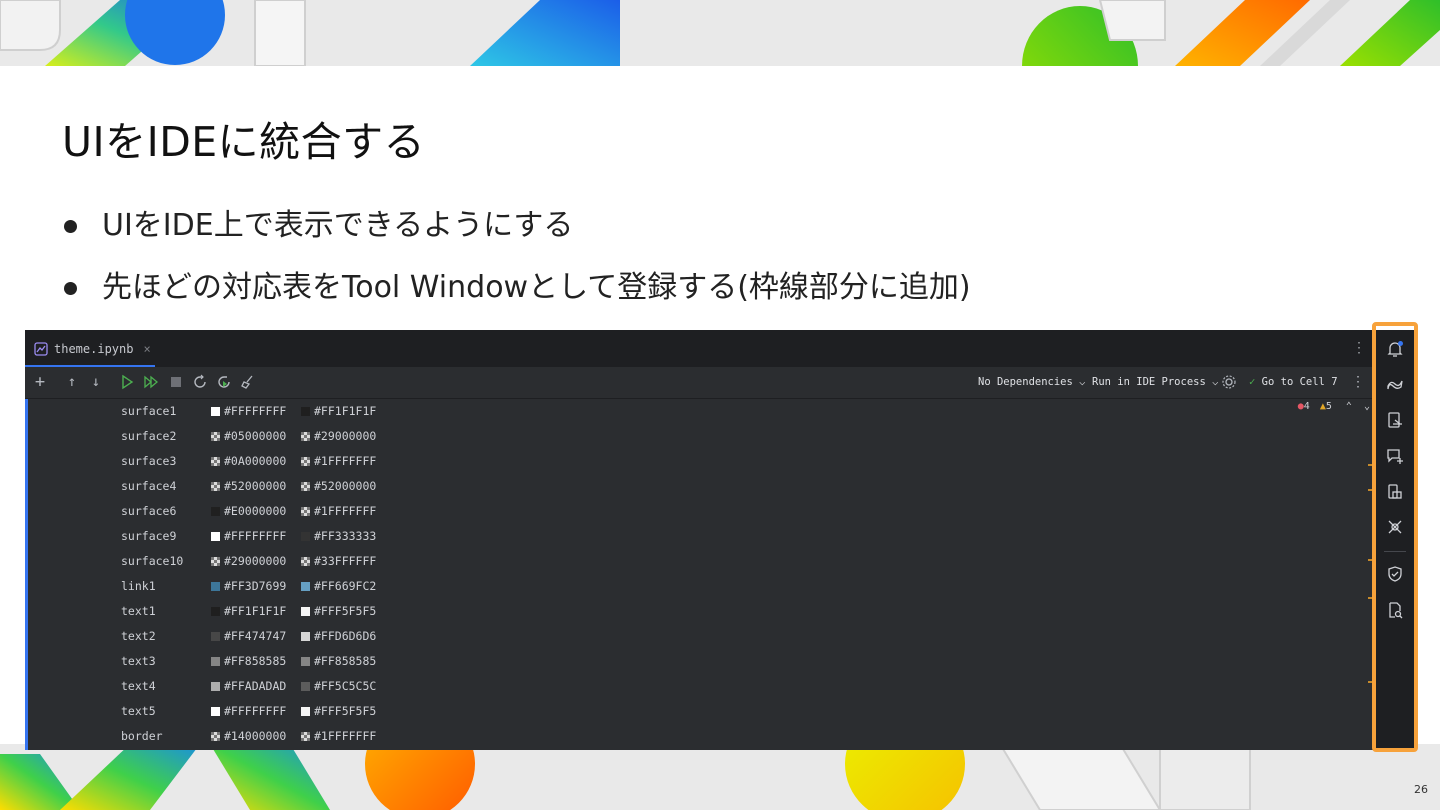 The height and width of the screenshot is (810, 1440). I want to click on chevron-down-icon: ⌵, so click(1082, 382).